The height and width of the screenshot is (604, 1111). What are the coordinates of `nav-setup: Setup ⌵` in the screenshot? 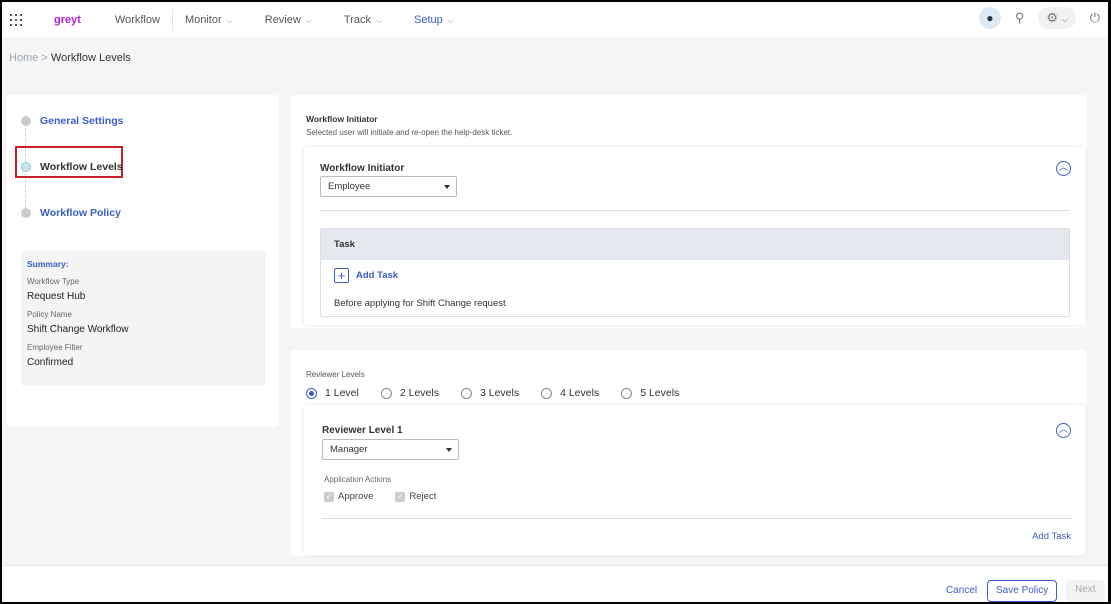 It's located at (442, 20).